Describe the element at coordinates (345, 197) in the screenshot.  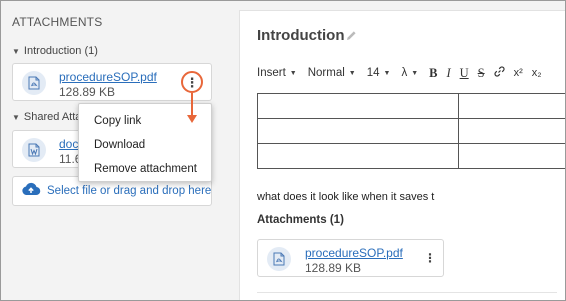
I see `editor-body-text: what does it look like when it saves t` at that location.